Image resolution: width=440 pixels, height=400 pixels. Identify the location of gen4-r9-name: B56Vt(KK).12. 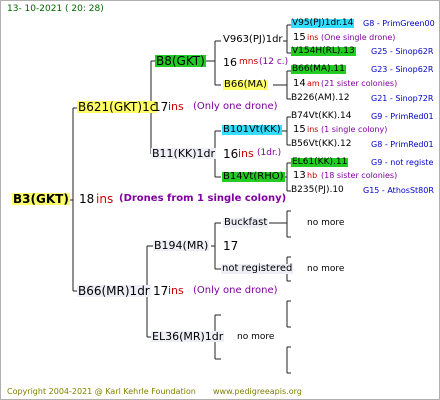
(321, 144).